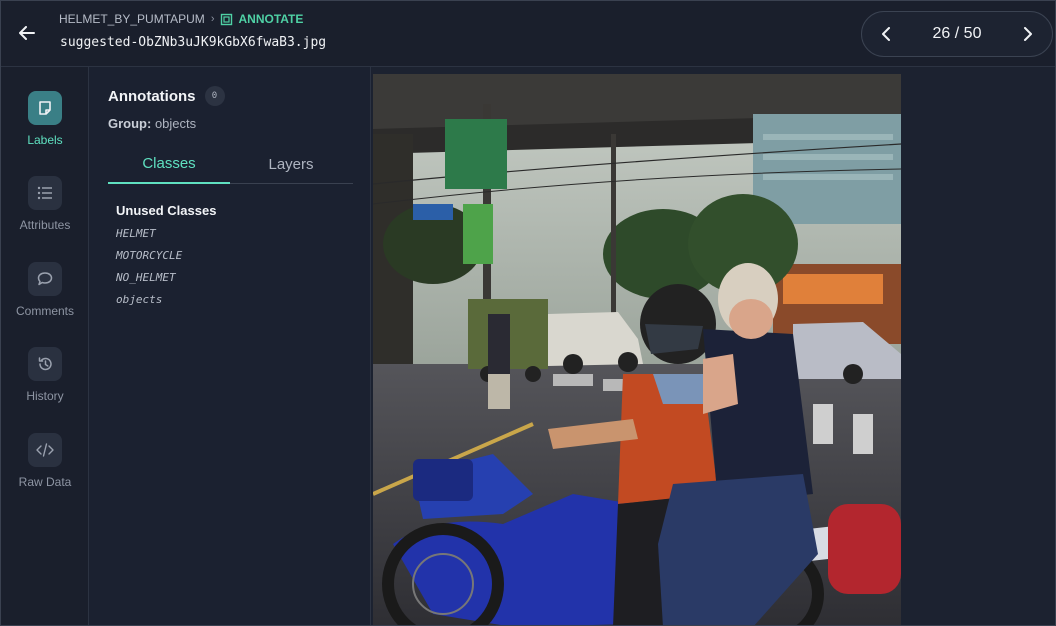  I want to click on page-count: 26 / 50, so click(957, 33).